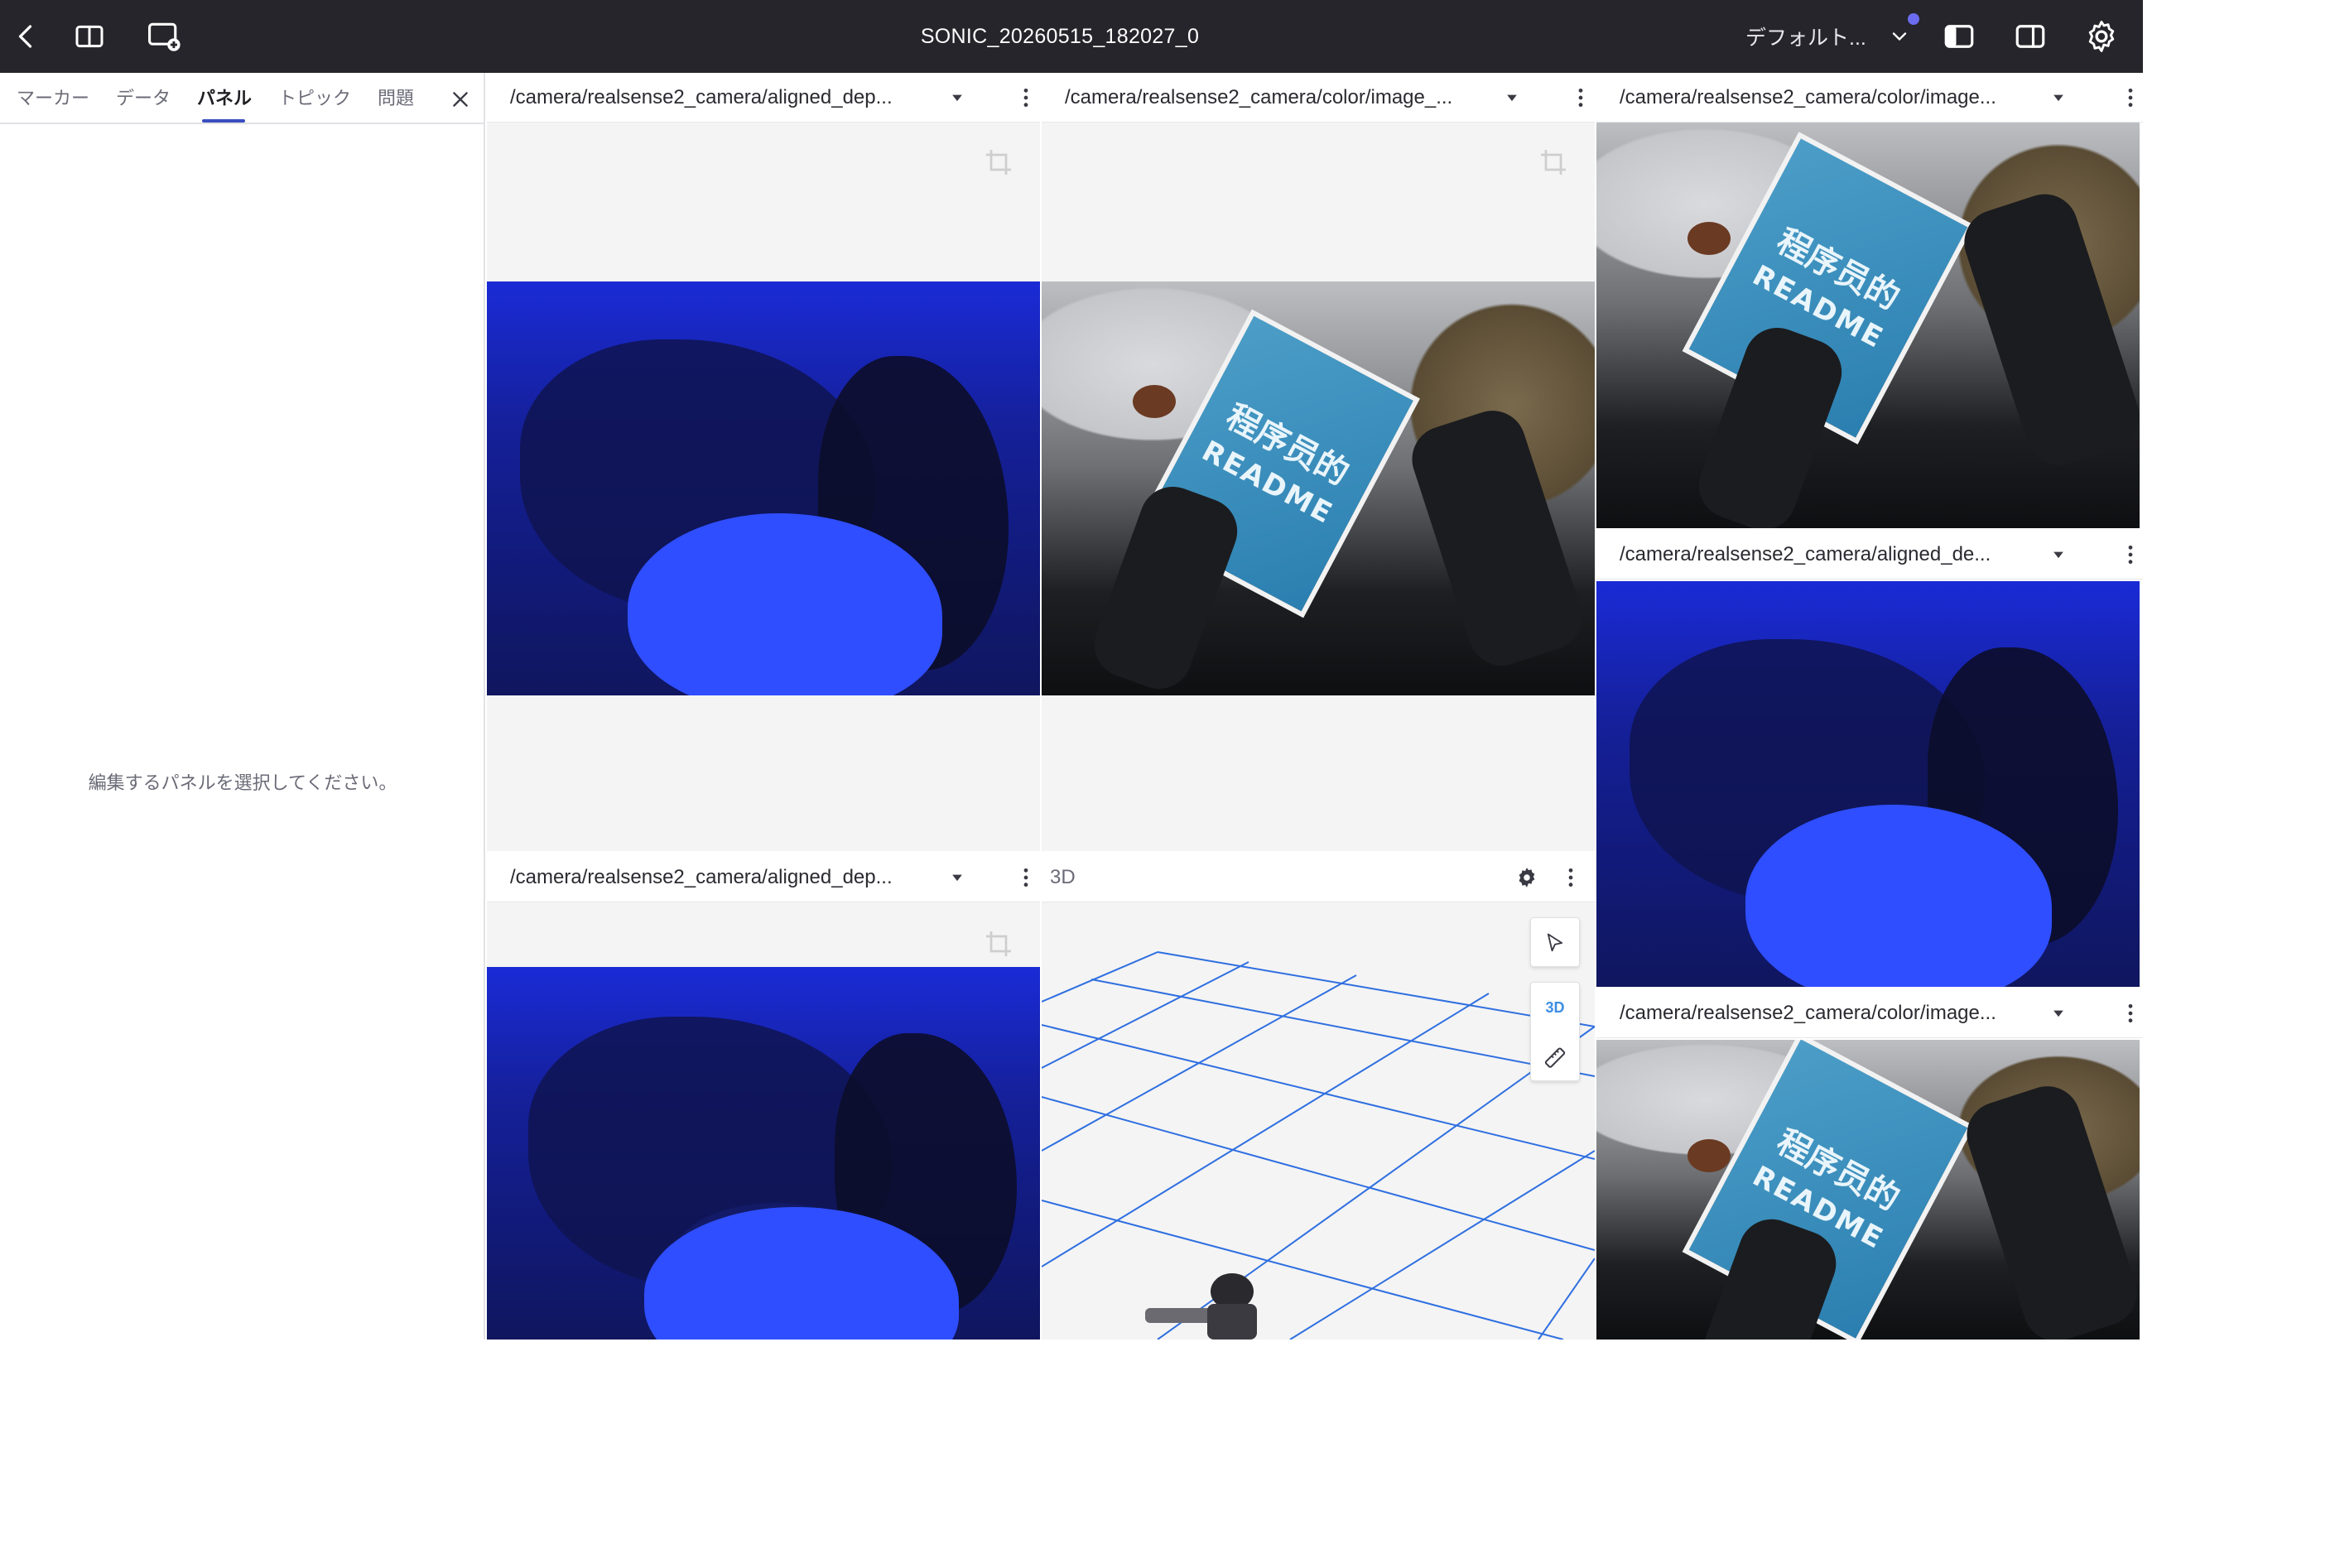 The height and width of the screenshot is (1568, 2335). What do you see at coordinates (396, 98) in the screenshot?
I see `tab-problems: 問題` at bounding box center [396, 98].